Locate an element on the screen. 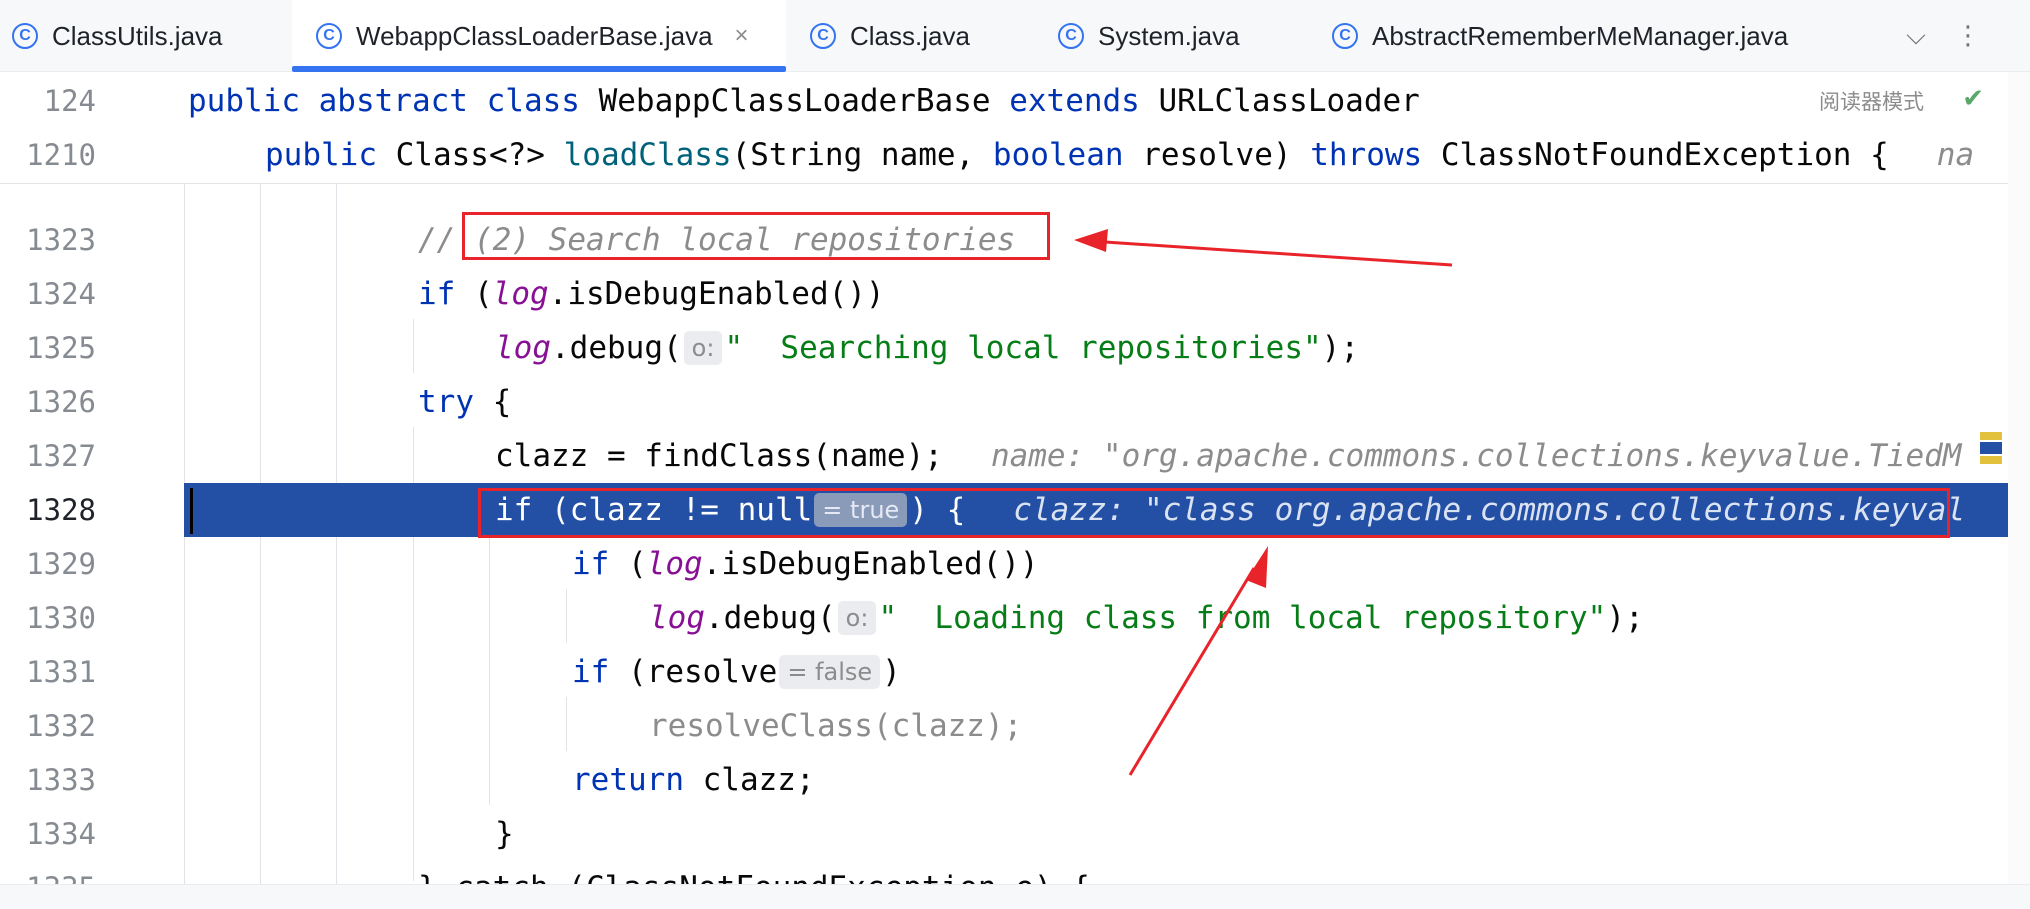  line-number: 1334 is located at coordinates (61, 834).